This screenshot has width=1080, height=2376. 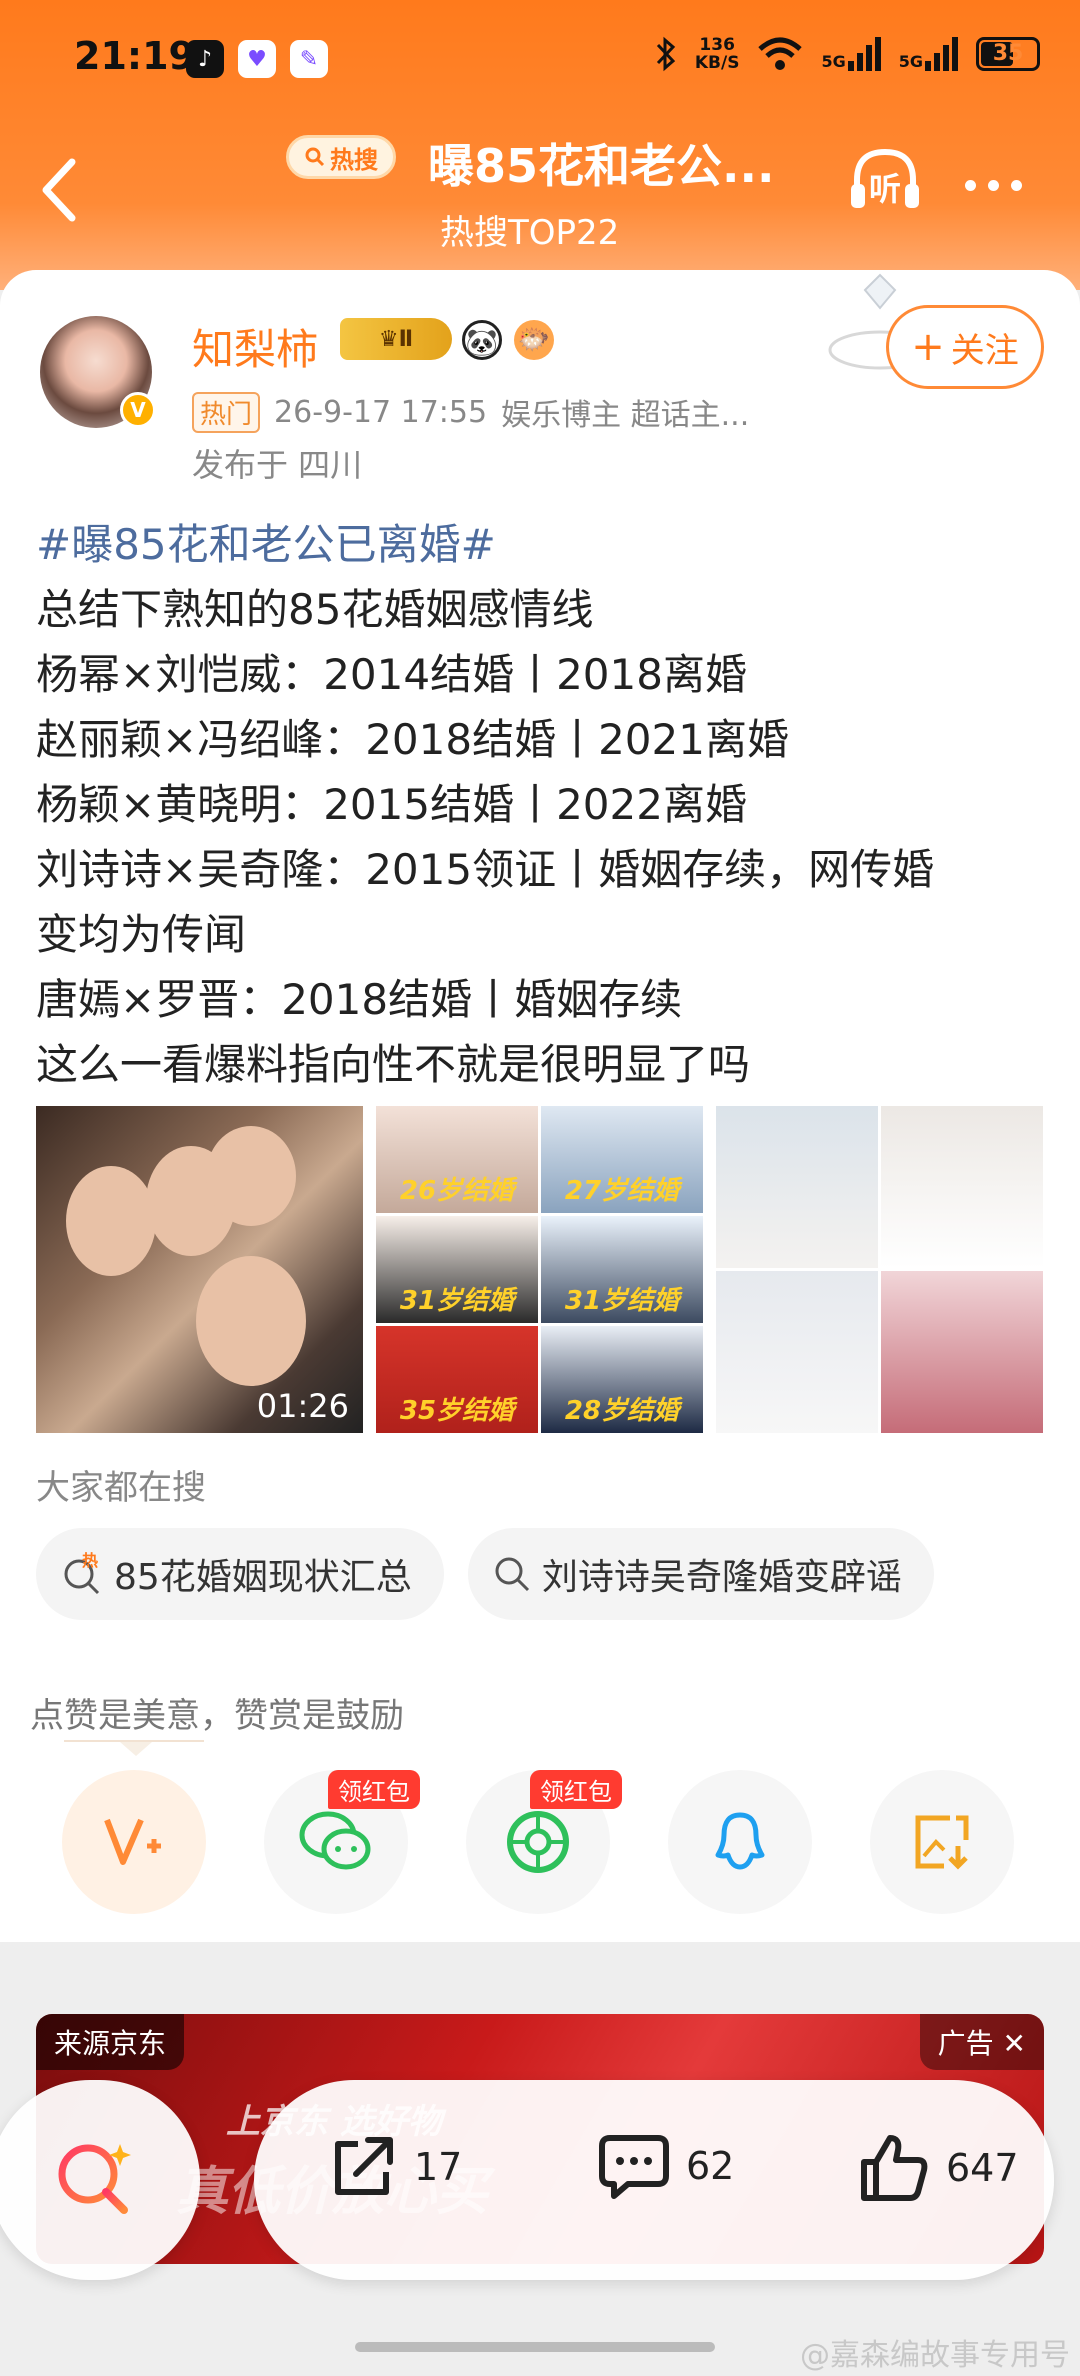 I want to click on trending-search-title: 大家都在搜, so click(x=121, y=1488).